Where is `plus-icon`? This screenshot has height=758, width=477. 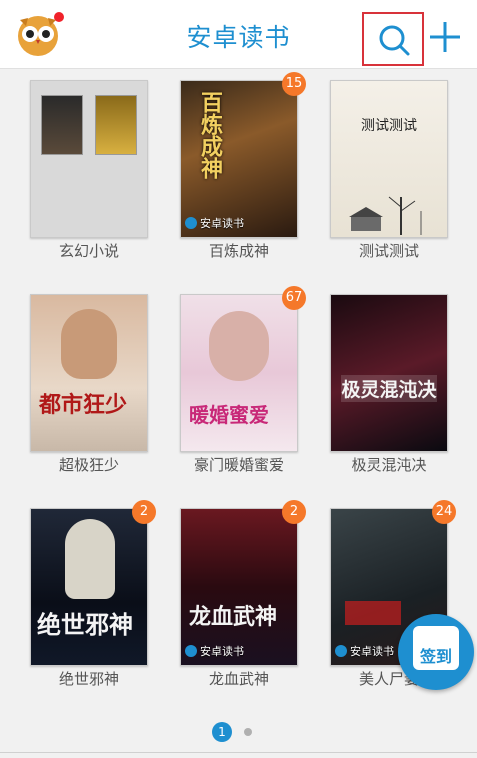
plus-icon is located at coordinates (445, 37).